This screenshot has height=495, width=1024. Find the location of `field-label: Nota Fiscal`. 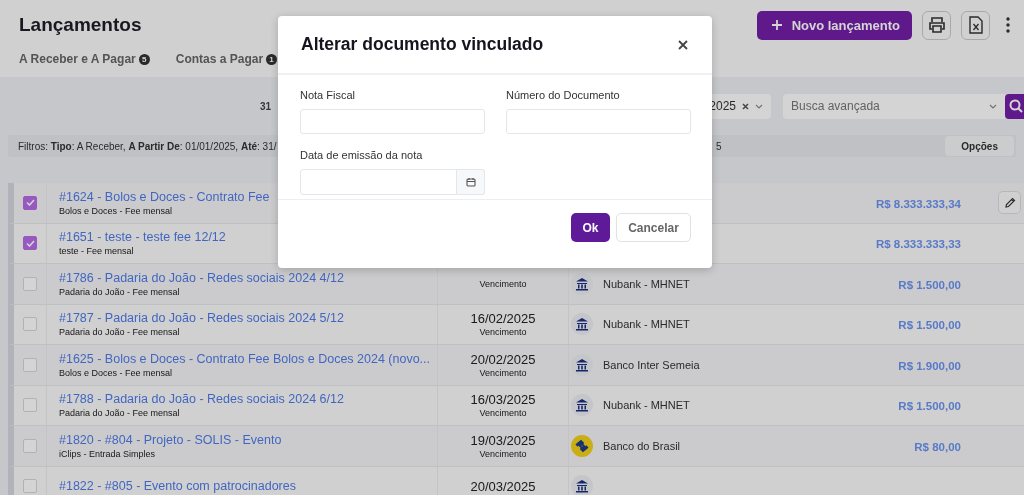

field-label: Nota Fiscal is located at coordinates (328, 95).